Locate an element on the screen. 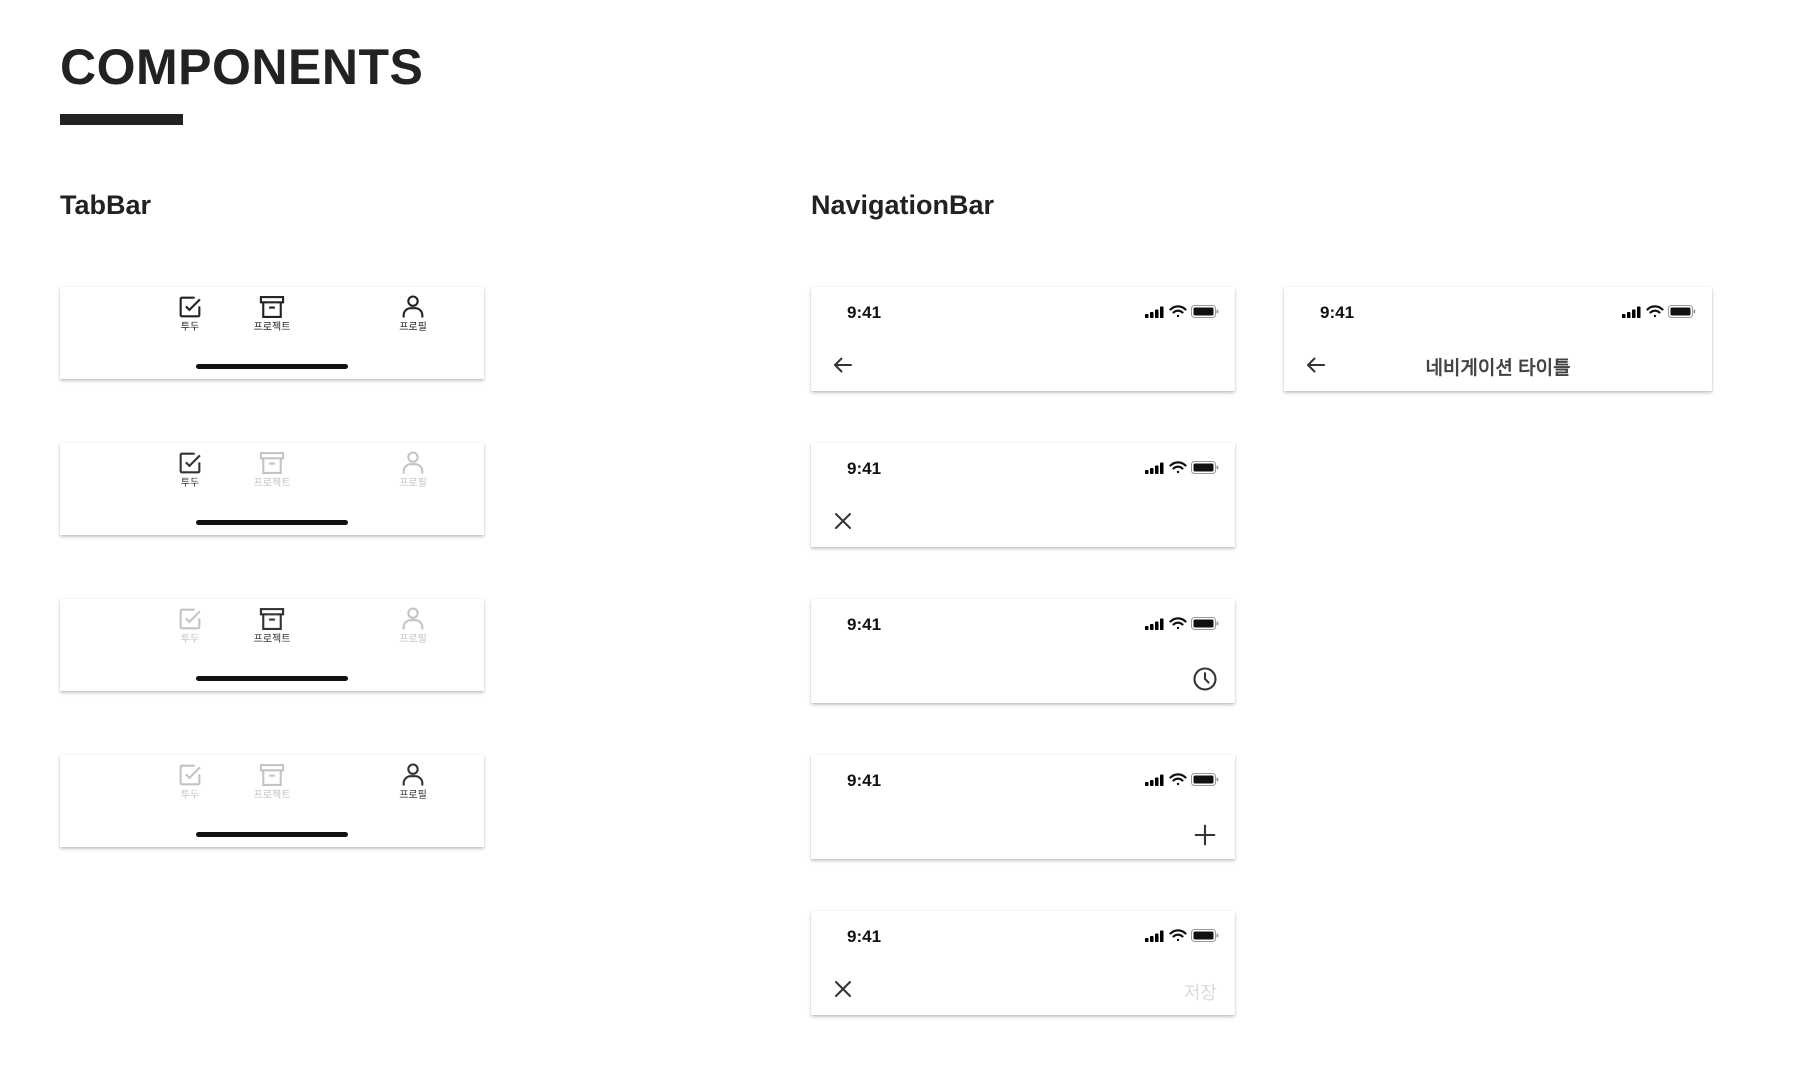  tabbar-all-active: 투두 프로젝트 프로필 is located at coordinates (272, 333).